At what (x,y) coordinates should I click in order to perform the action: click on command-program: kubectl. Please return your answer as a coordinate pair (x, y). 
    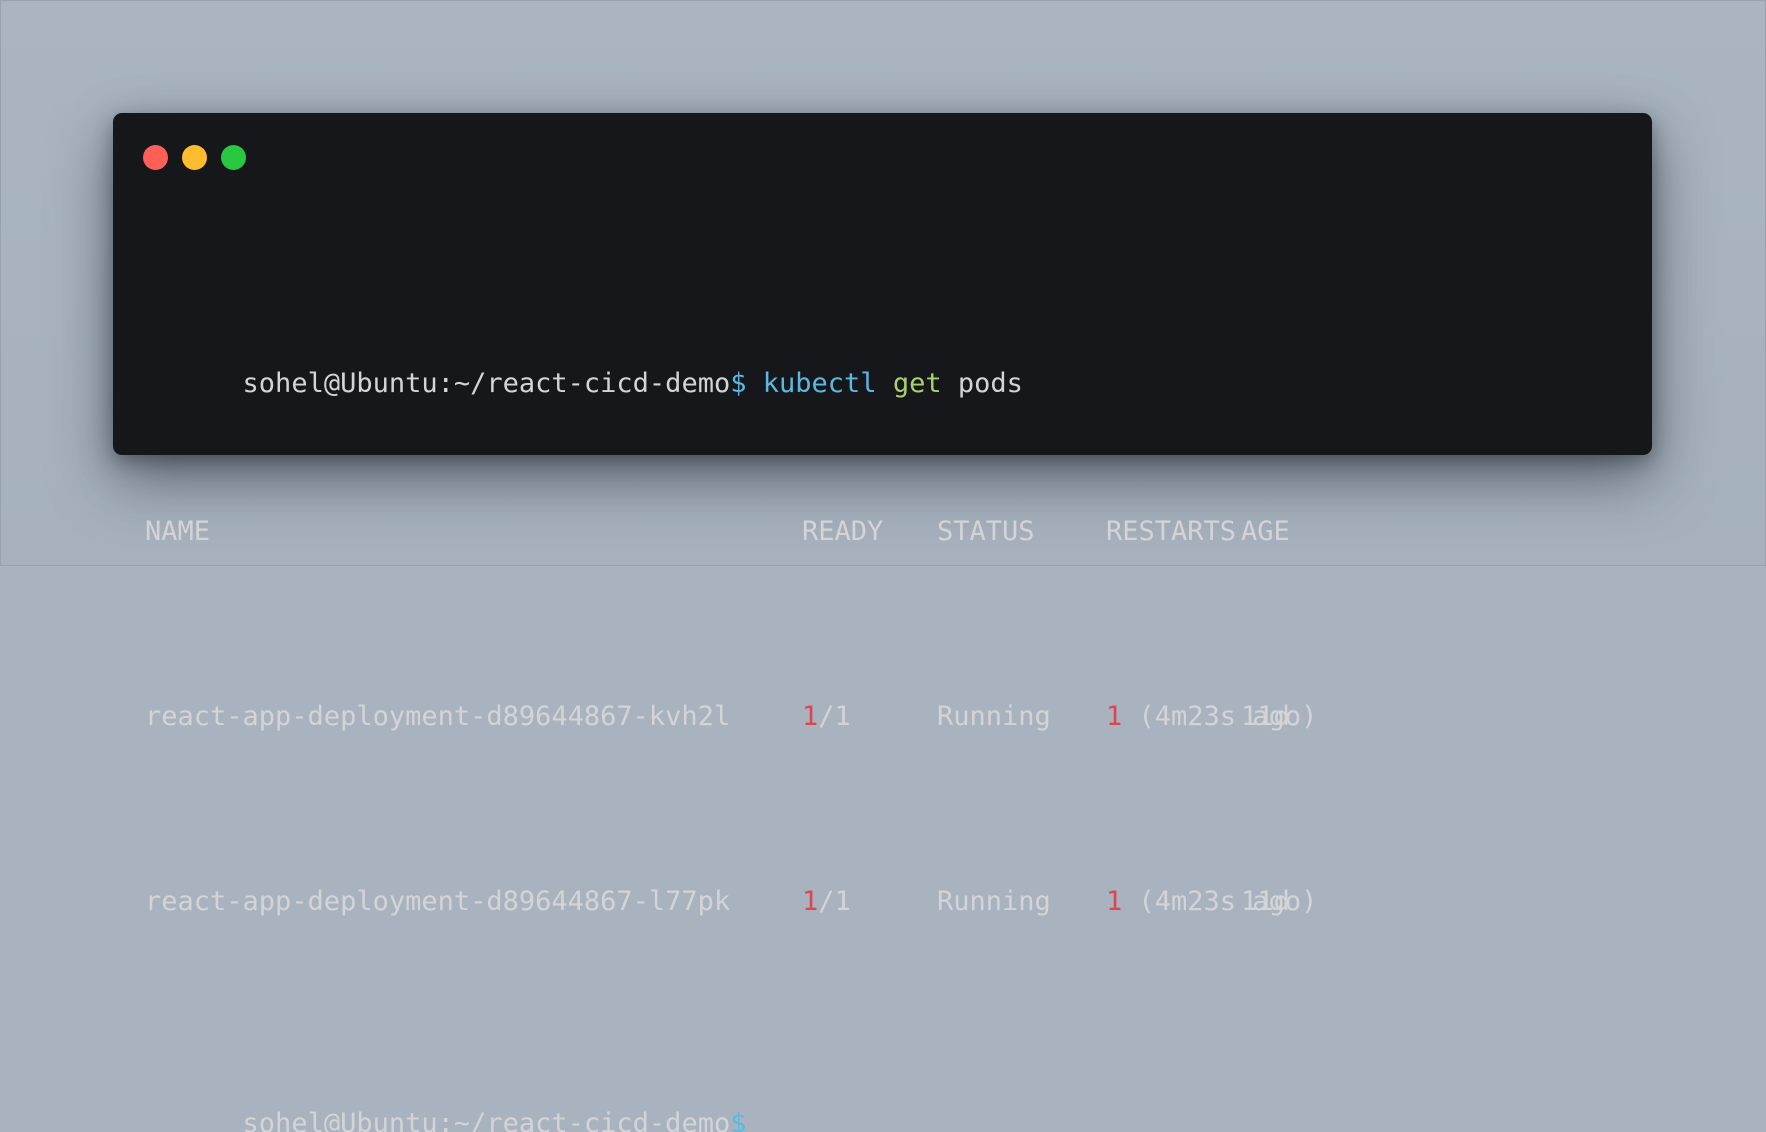
    Looking at the image, I should click on (819, 383).